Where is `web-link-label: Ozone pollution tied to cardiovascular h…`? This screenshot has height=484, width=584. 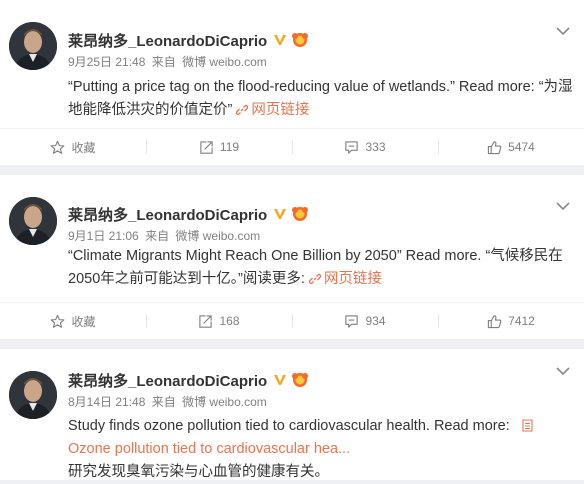
web-link-label: Ozone pollution tied to cardiovascular h… is located at coordinates (209, 449).